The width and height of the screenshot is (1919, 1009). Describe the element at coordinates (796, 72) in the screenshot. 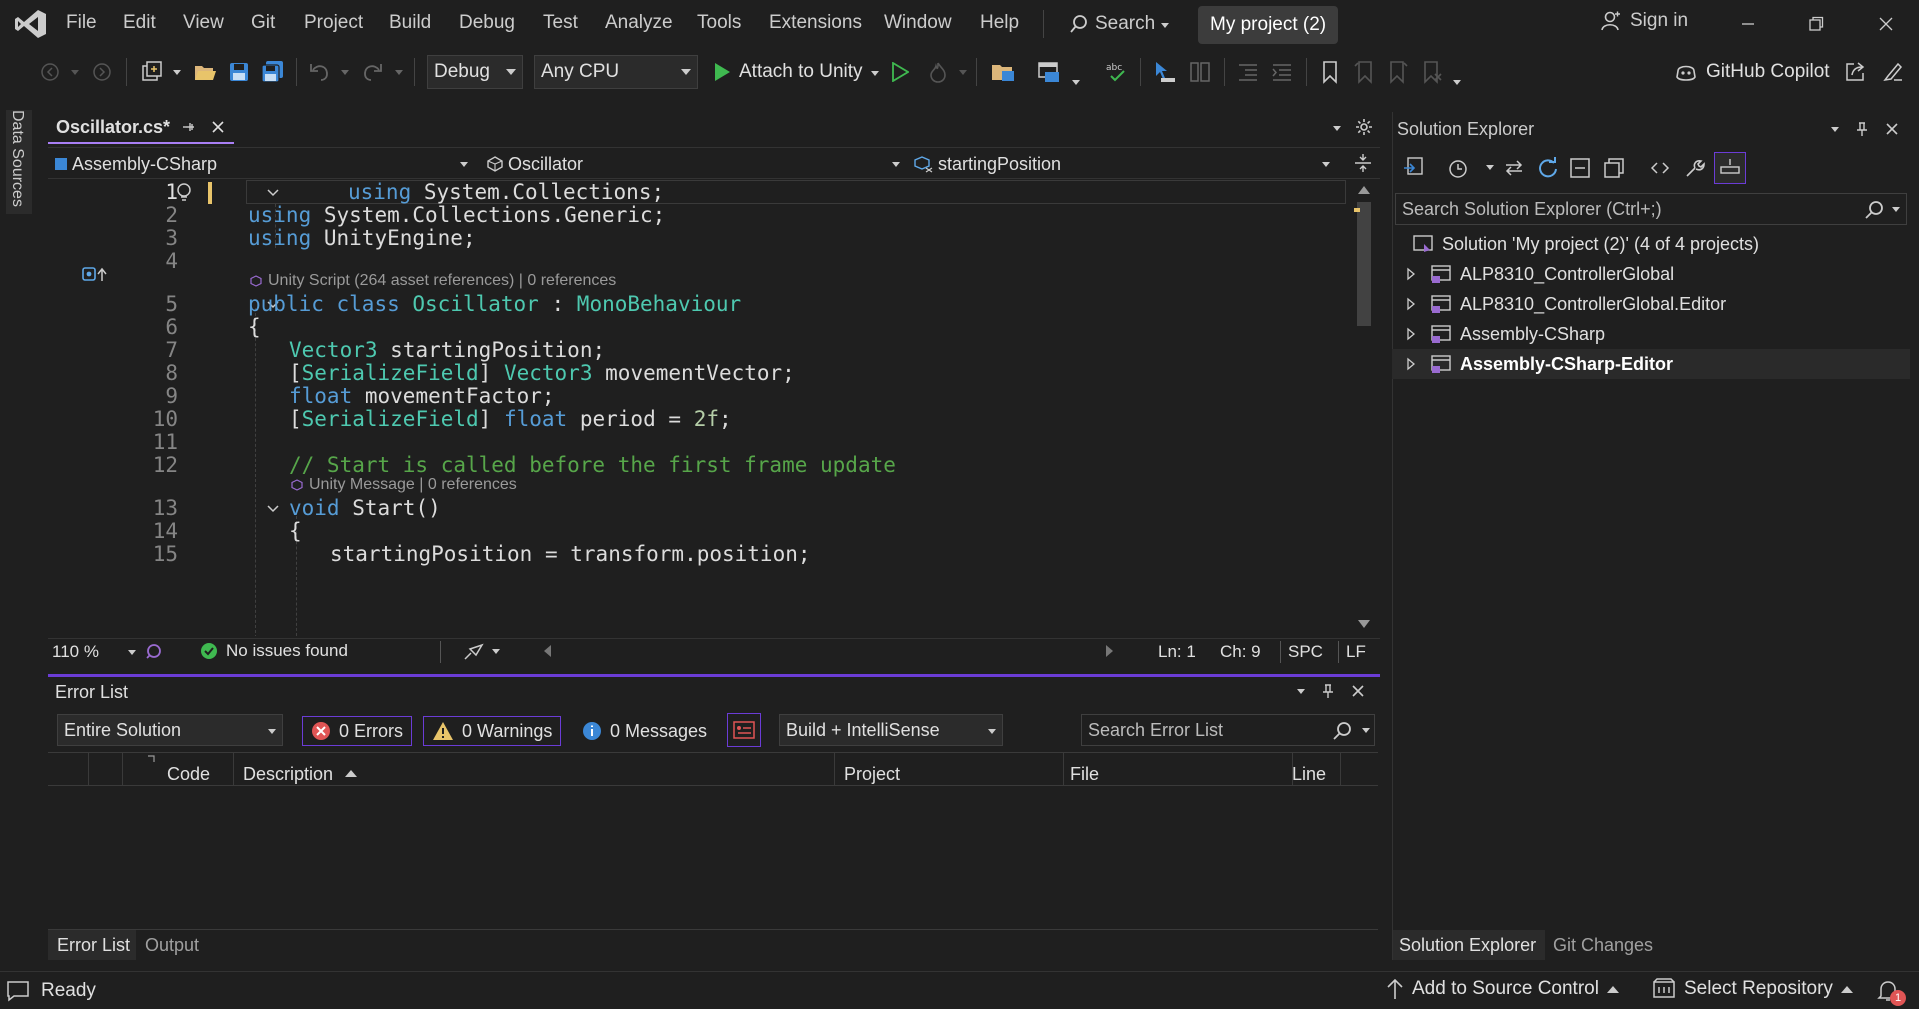

I see `attach-to-unity-button: Attach to Unity` at that location.